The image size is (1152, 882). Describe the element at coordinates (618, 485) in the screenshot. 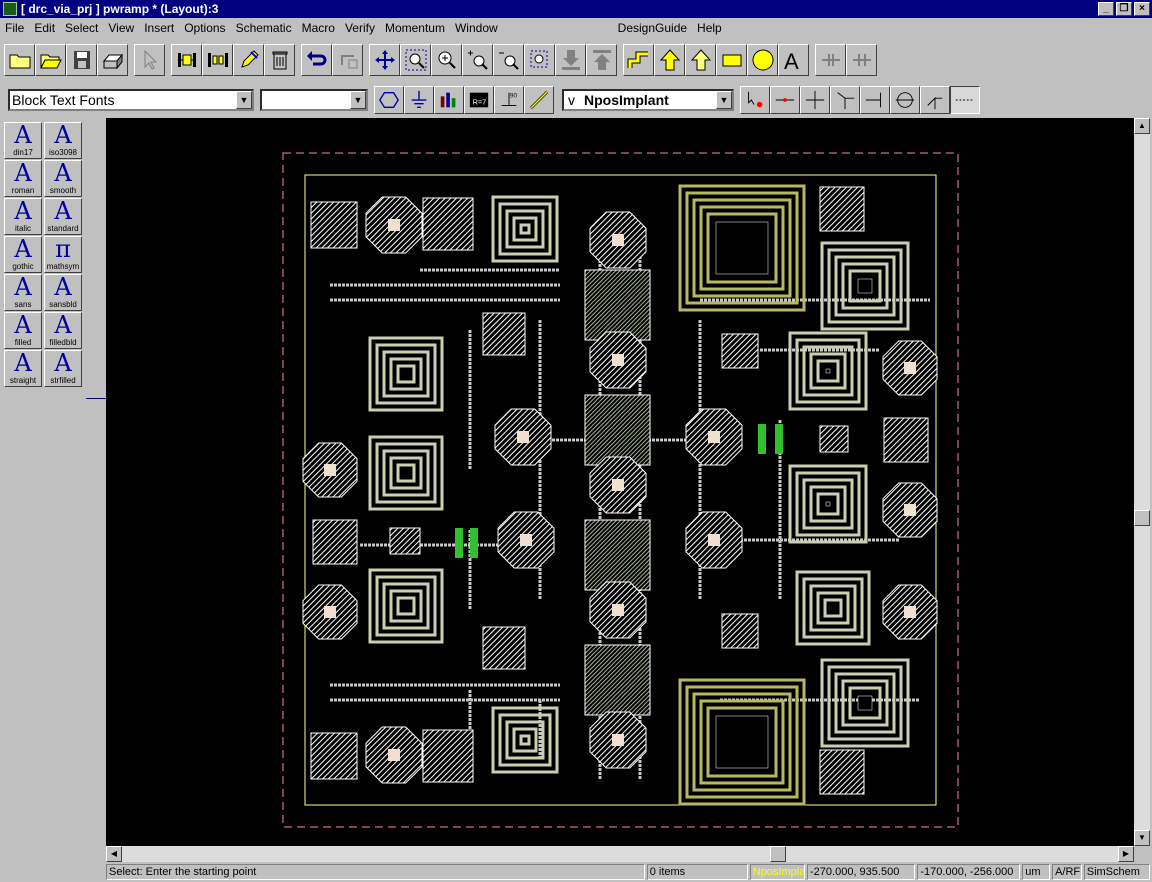

I see `via` at that location.